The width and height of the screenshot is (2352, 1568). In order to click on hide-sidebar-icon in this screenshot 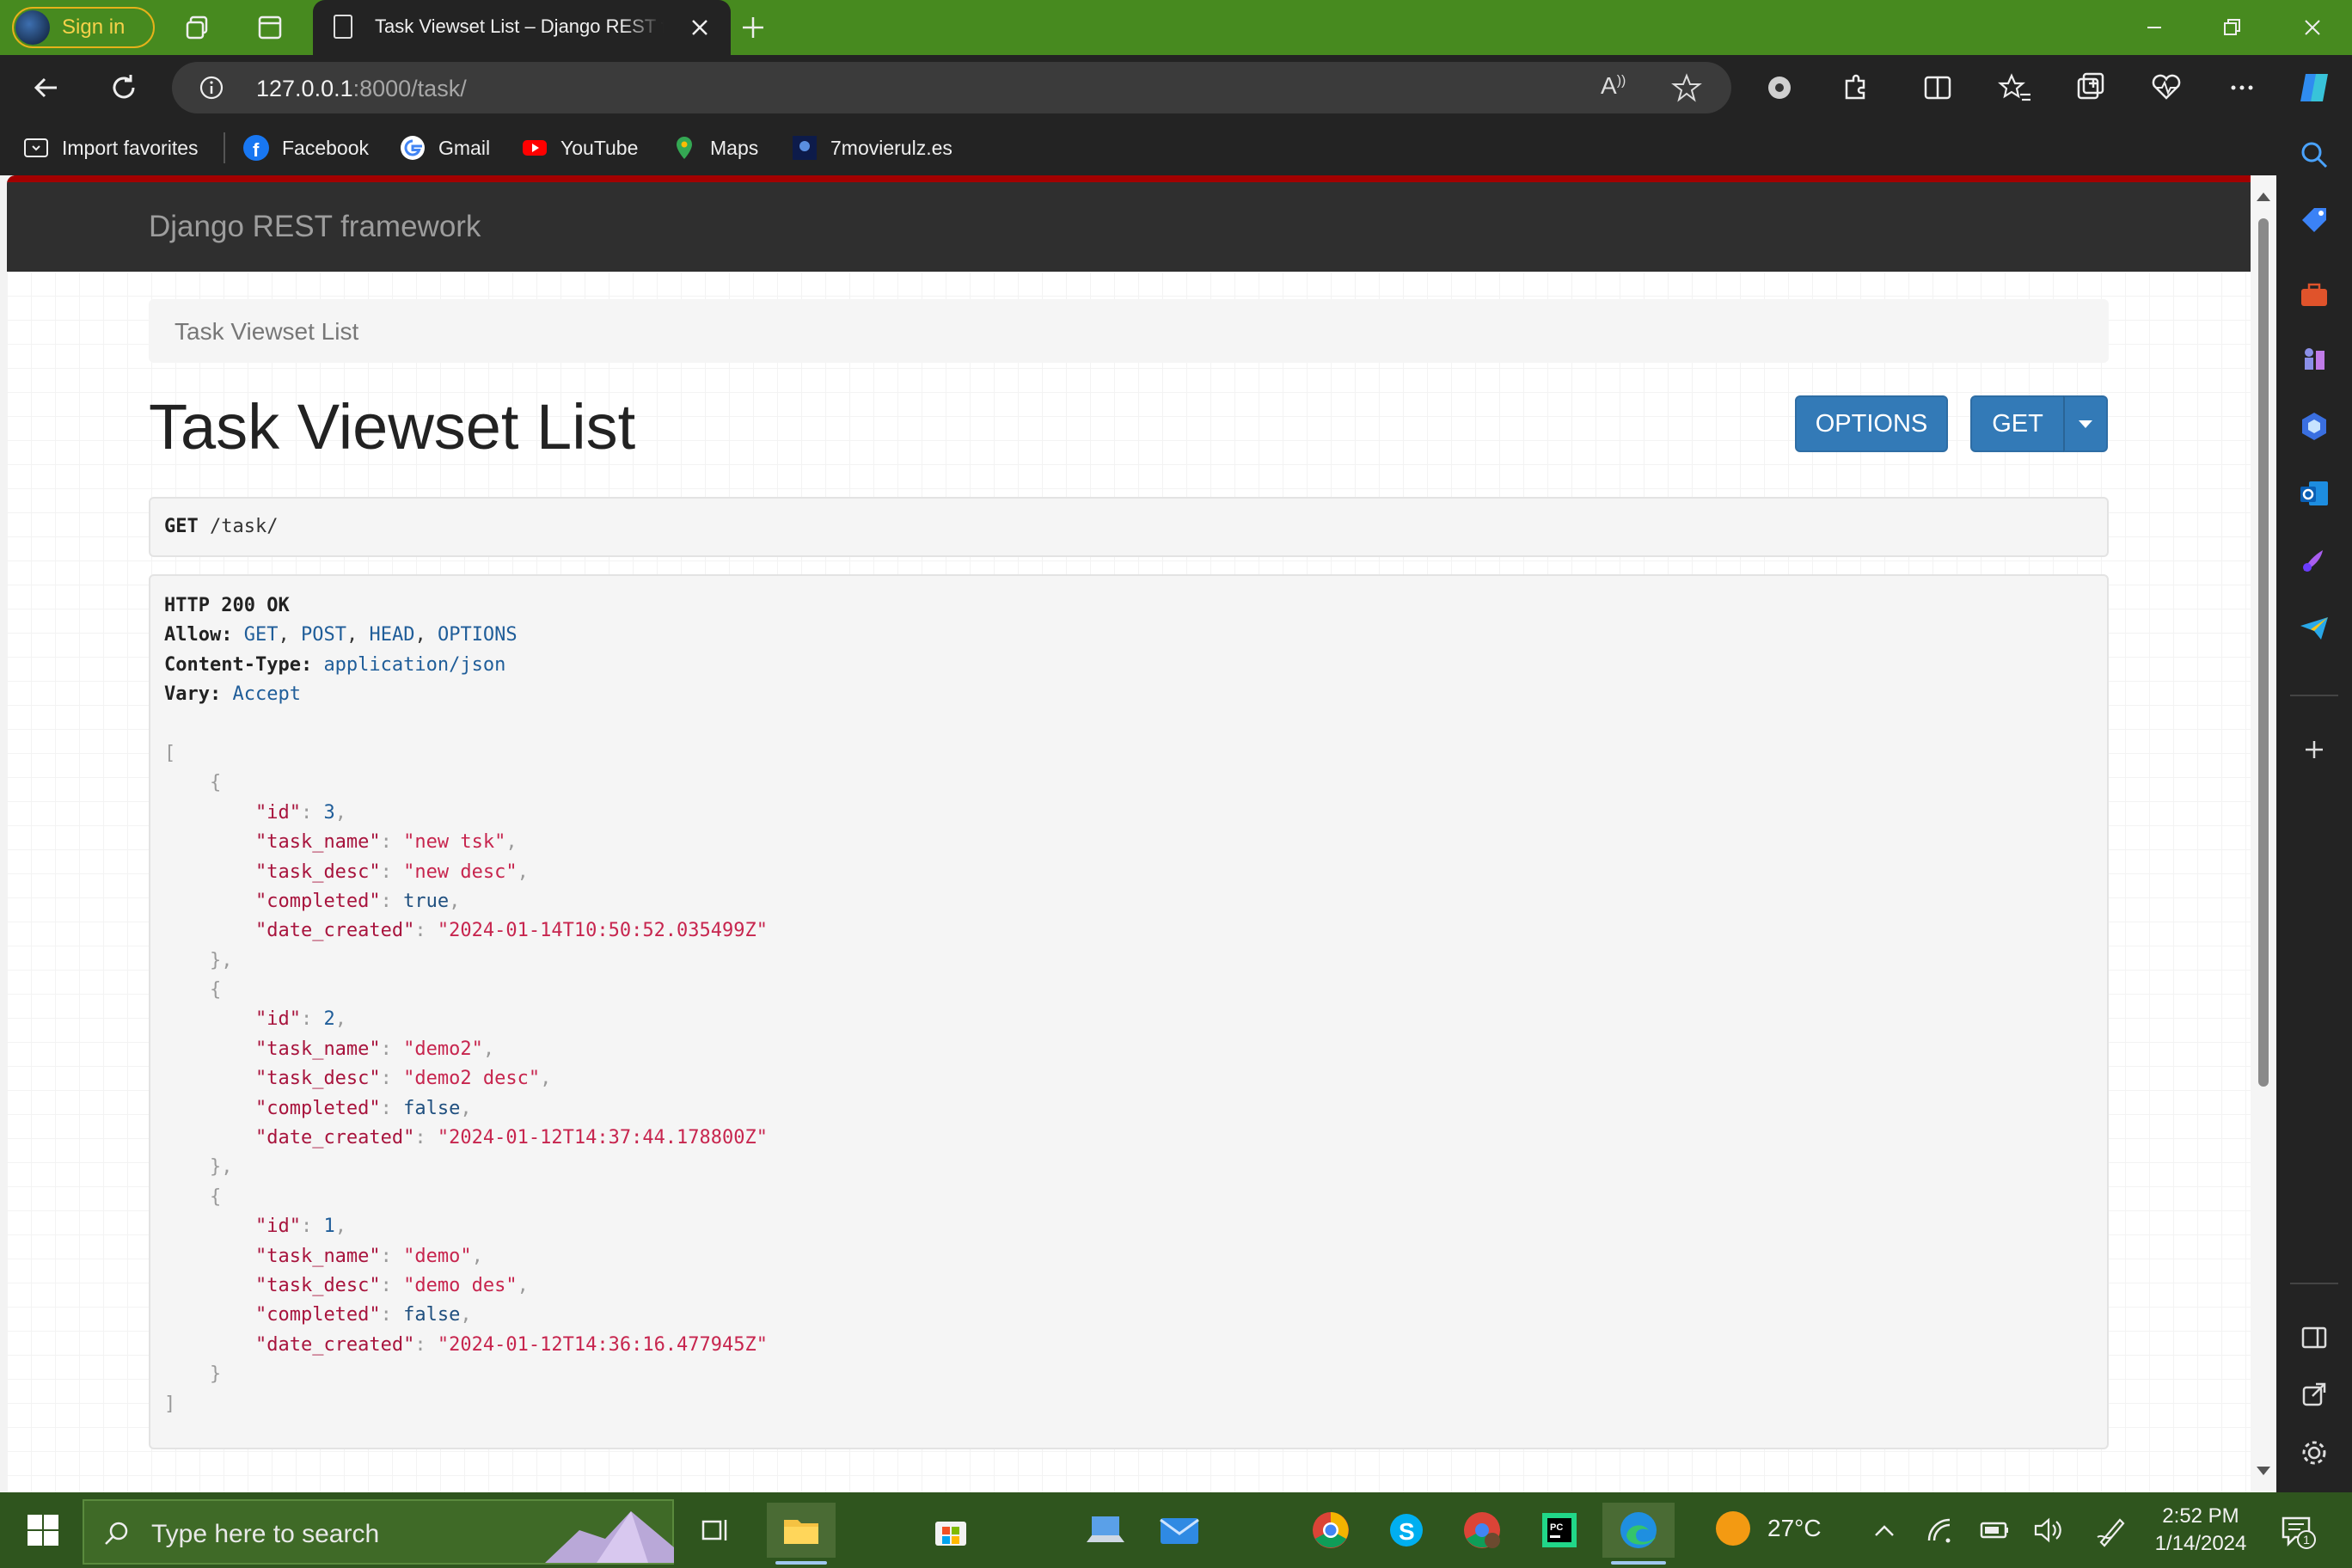, I will do `click(2314, 1337)`.